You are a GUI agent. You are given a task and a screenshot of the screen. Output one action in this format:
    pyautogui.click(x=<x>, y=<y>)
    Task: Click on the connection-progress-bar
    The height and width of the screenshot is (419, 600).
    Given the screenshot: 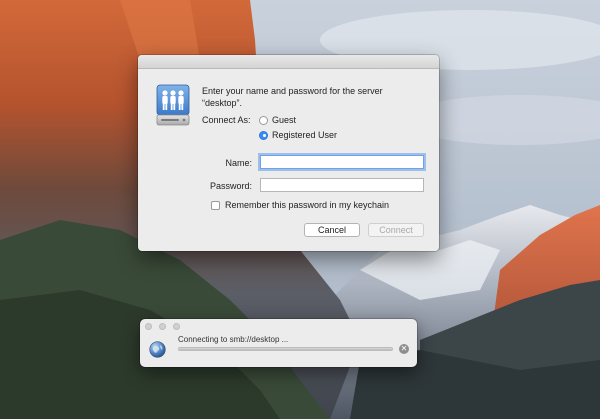 What is the action you would take?
    pyautogui.click(x=285, y=349)
    